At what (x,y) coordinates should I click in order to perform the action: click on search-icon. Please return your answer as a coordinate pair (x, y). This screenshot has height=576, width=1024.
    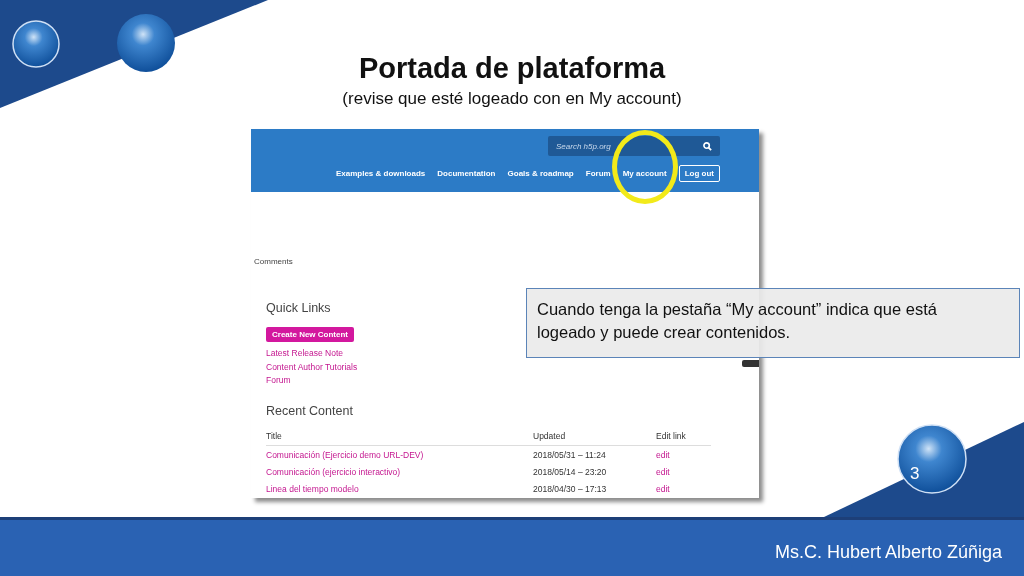
    Looking at the image, I should click on (707, 146).